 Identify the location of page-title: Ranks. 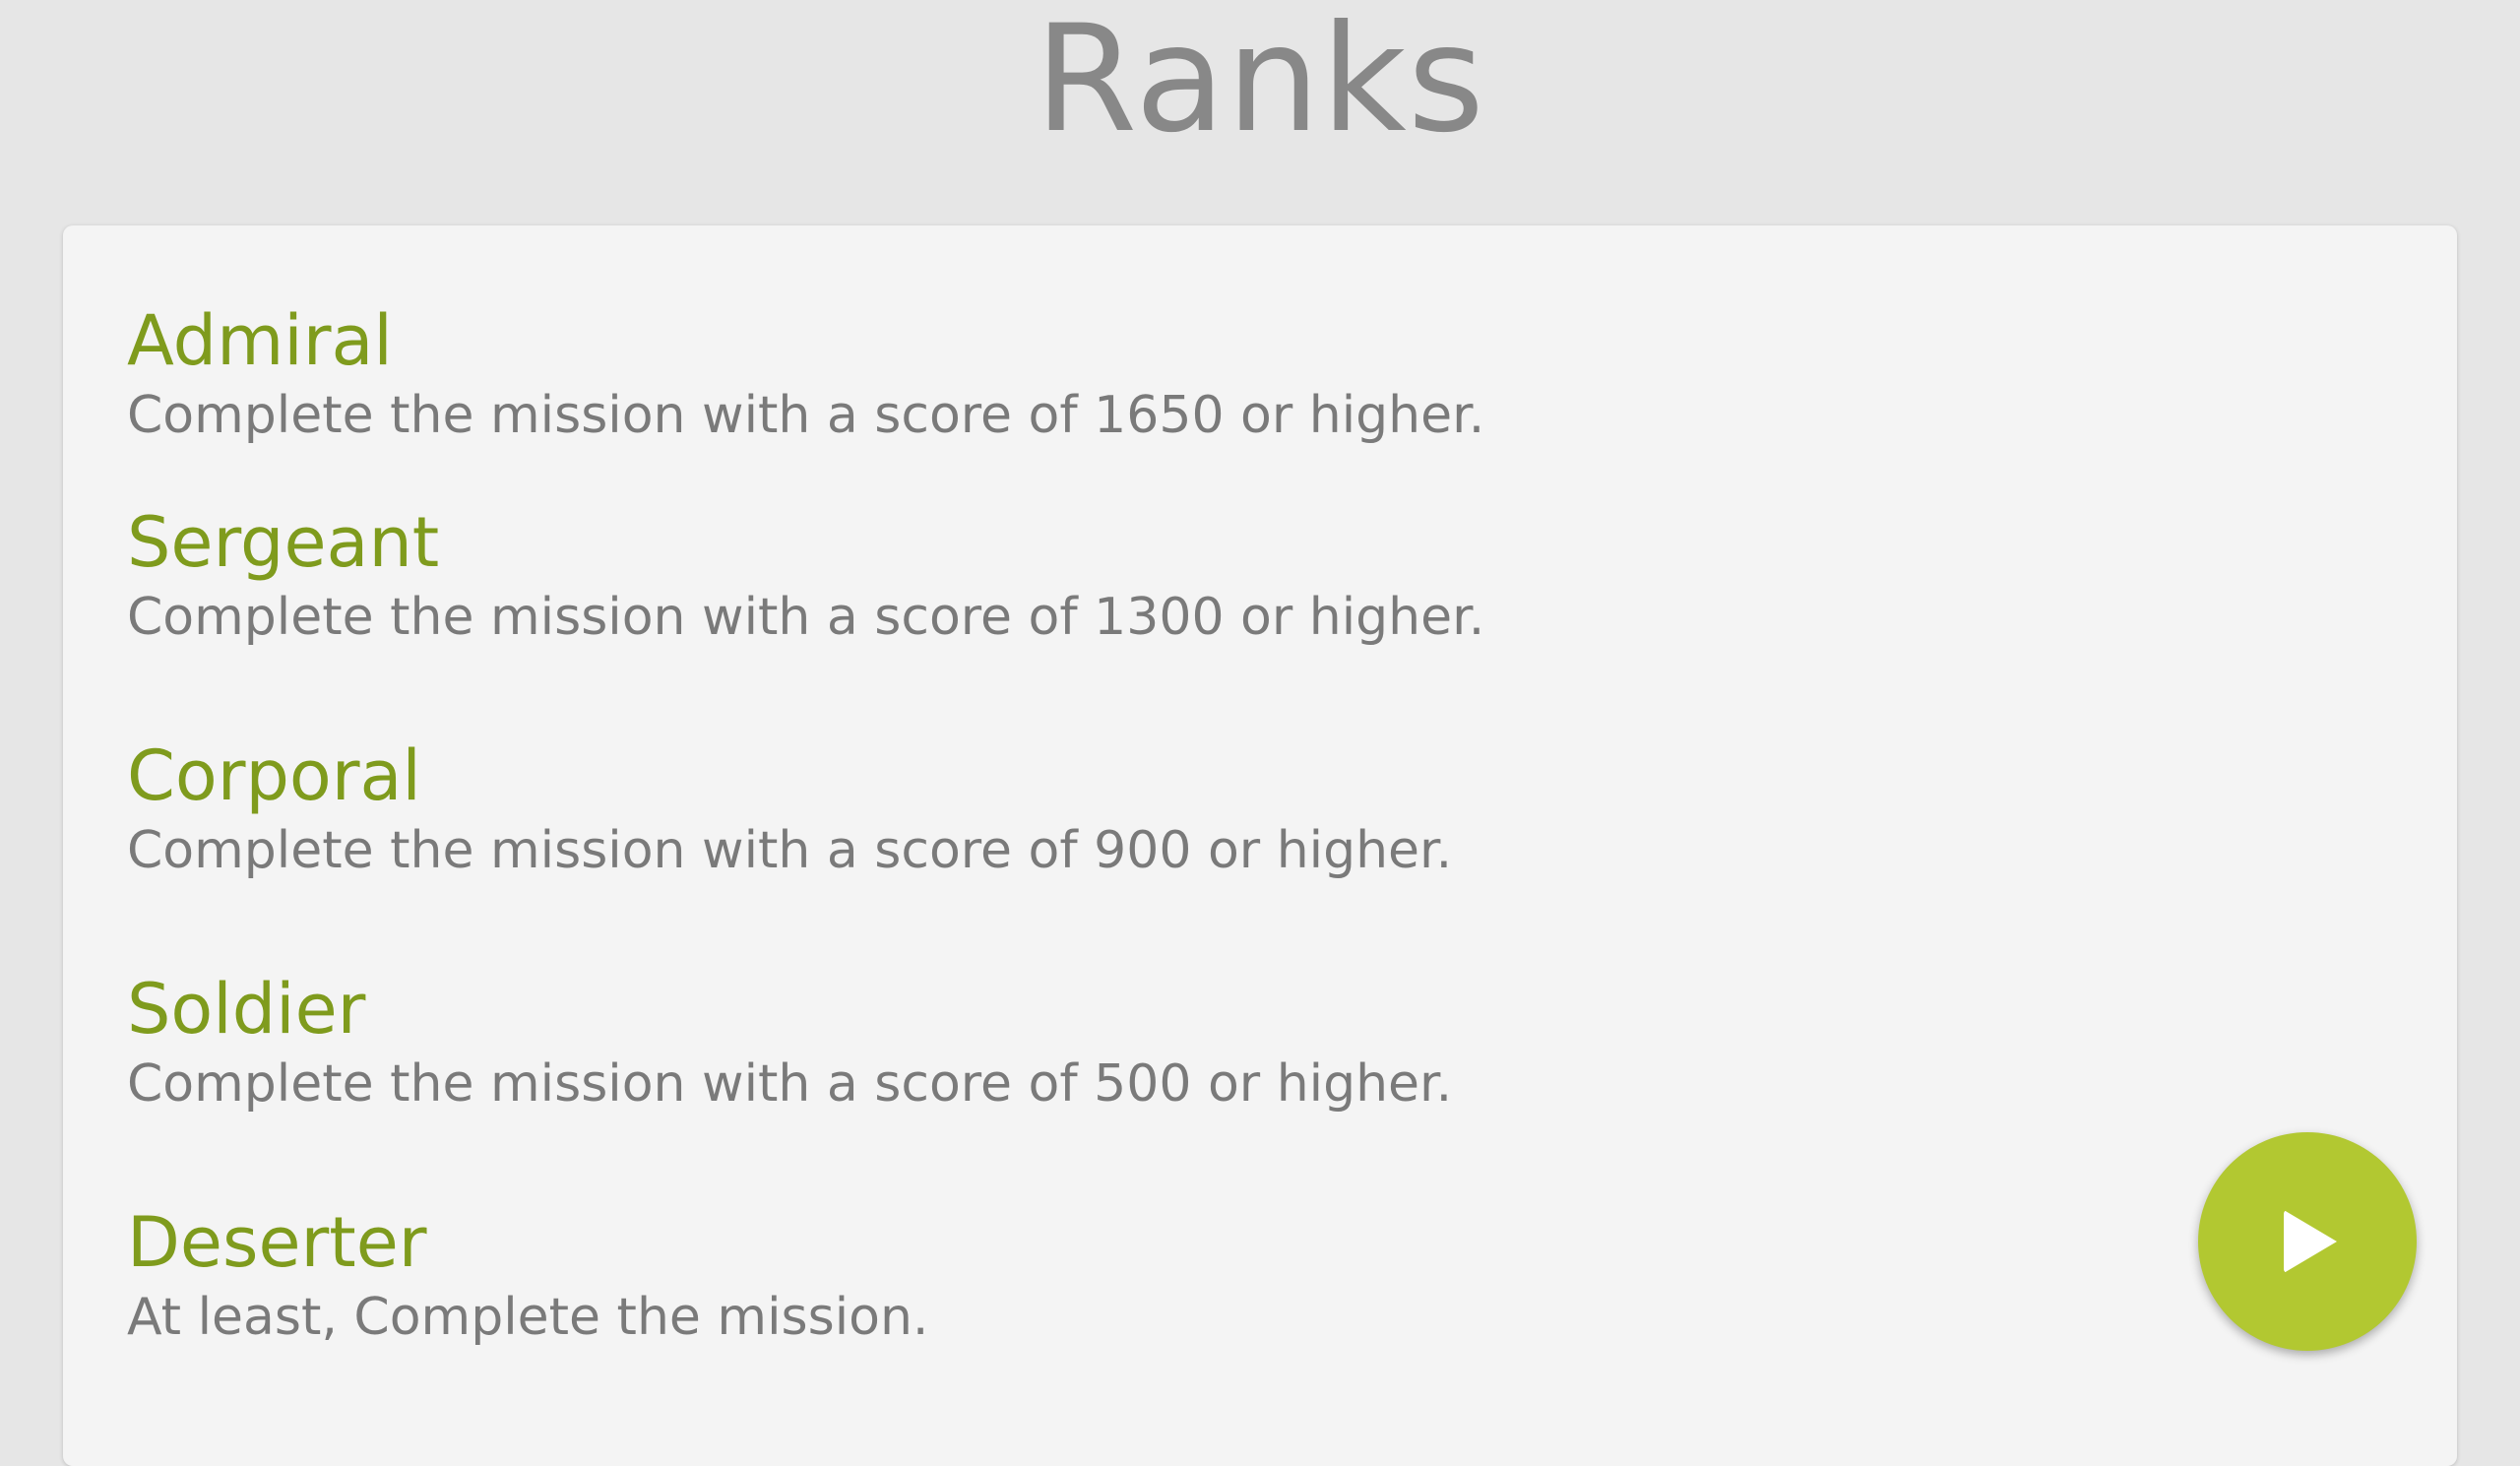
(1260, 83).